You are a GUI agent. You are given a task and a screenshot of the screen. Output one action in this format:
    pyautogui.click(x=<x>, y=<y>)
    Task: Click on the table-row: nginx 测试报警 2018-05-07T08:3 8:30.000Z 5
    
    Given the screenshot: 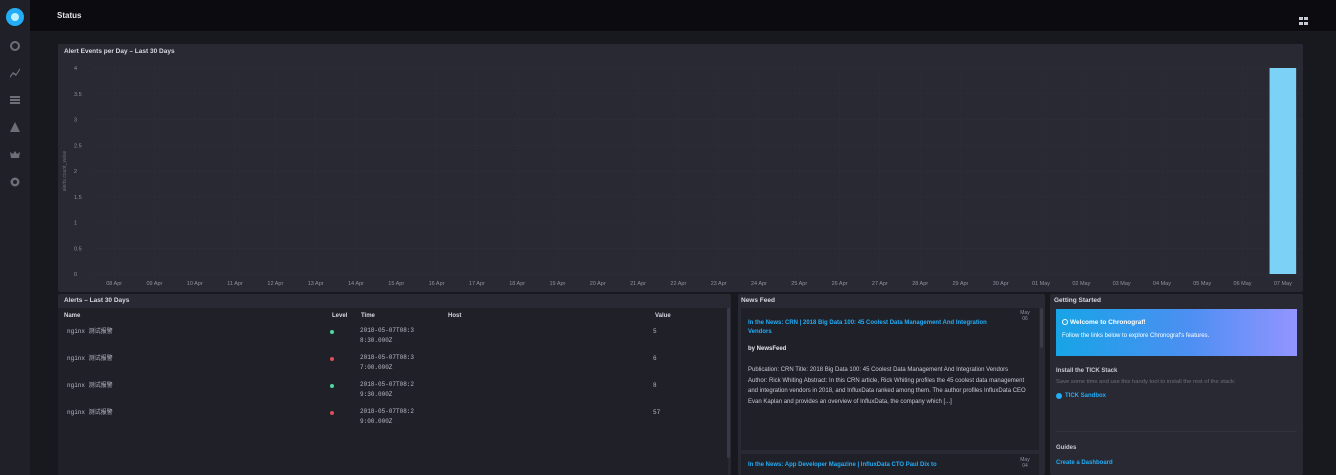 What is the action you would take?
    pyautogui.click(x=388, y=340)
    